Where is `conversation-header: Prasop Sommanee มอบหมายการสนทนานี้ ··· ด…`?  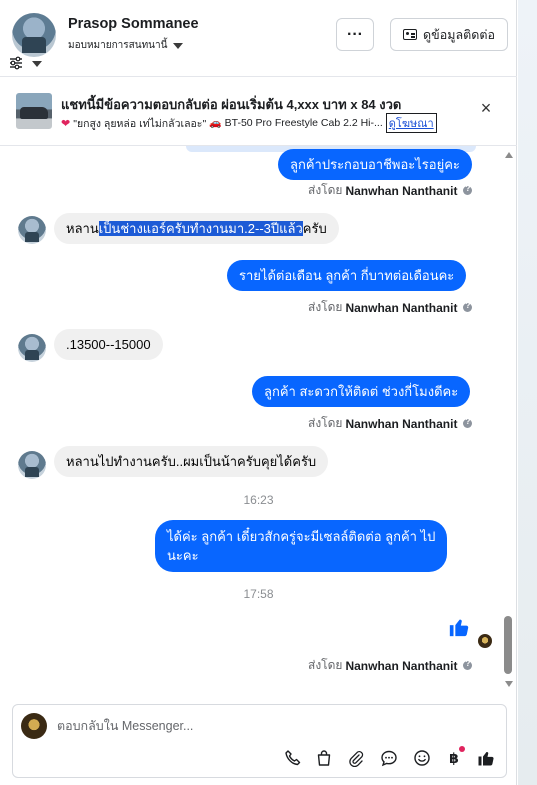
conversation-header: Prasop Sommanee มอบหมายการสนทนานี้ ··· ด… is located at coordinates (258, 38).